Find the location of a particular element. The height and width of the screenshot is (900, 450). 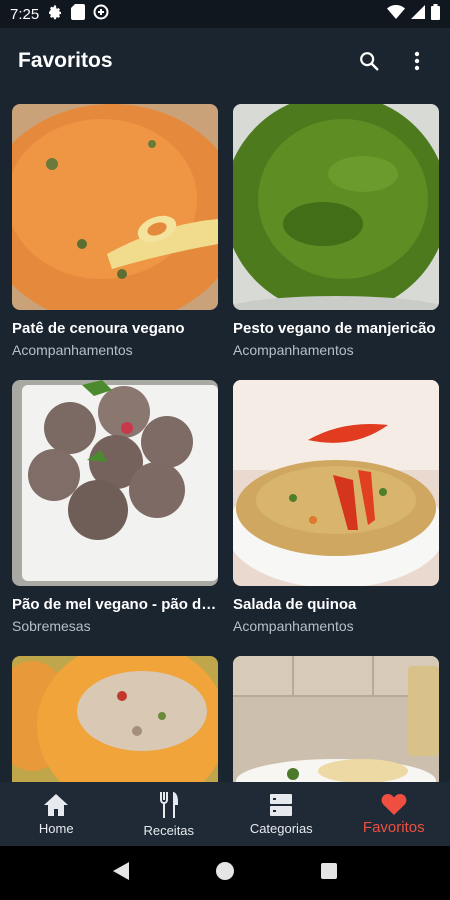

back-icon is located at coordinates (121, 873).